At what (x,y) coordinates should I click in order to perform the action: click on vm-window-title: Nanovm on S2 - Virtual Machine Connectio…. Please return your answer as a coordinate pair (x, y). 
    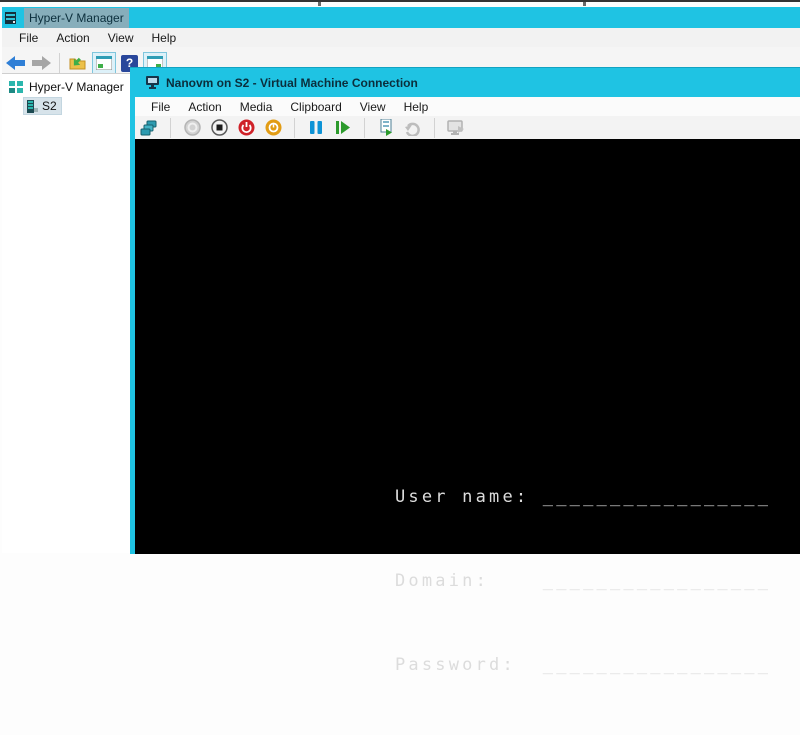
    Looking at the image, I should click on (292, 82).